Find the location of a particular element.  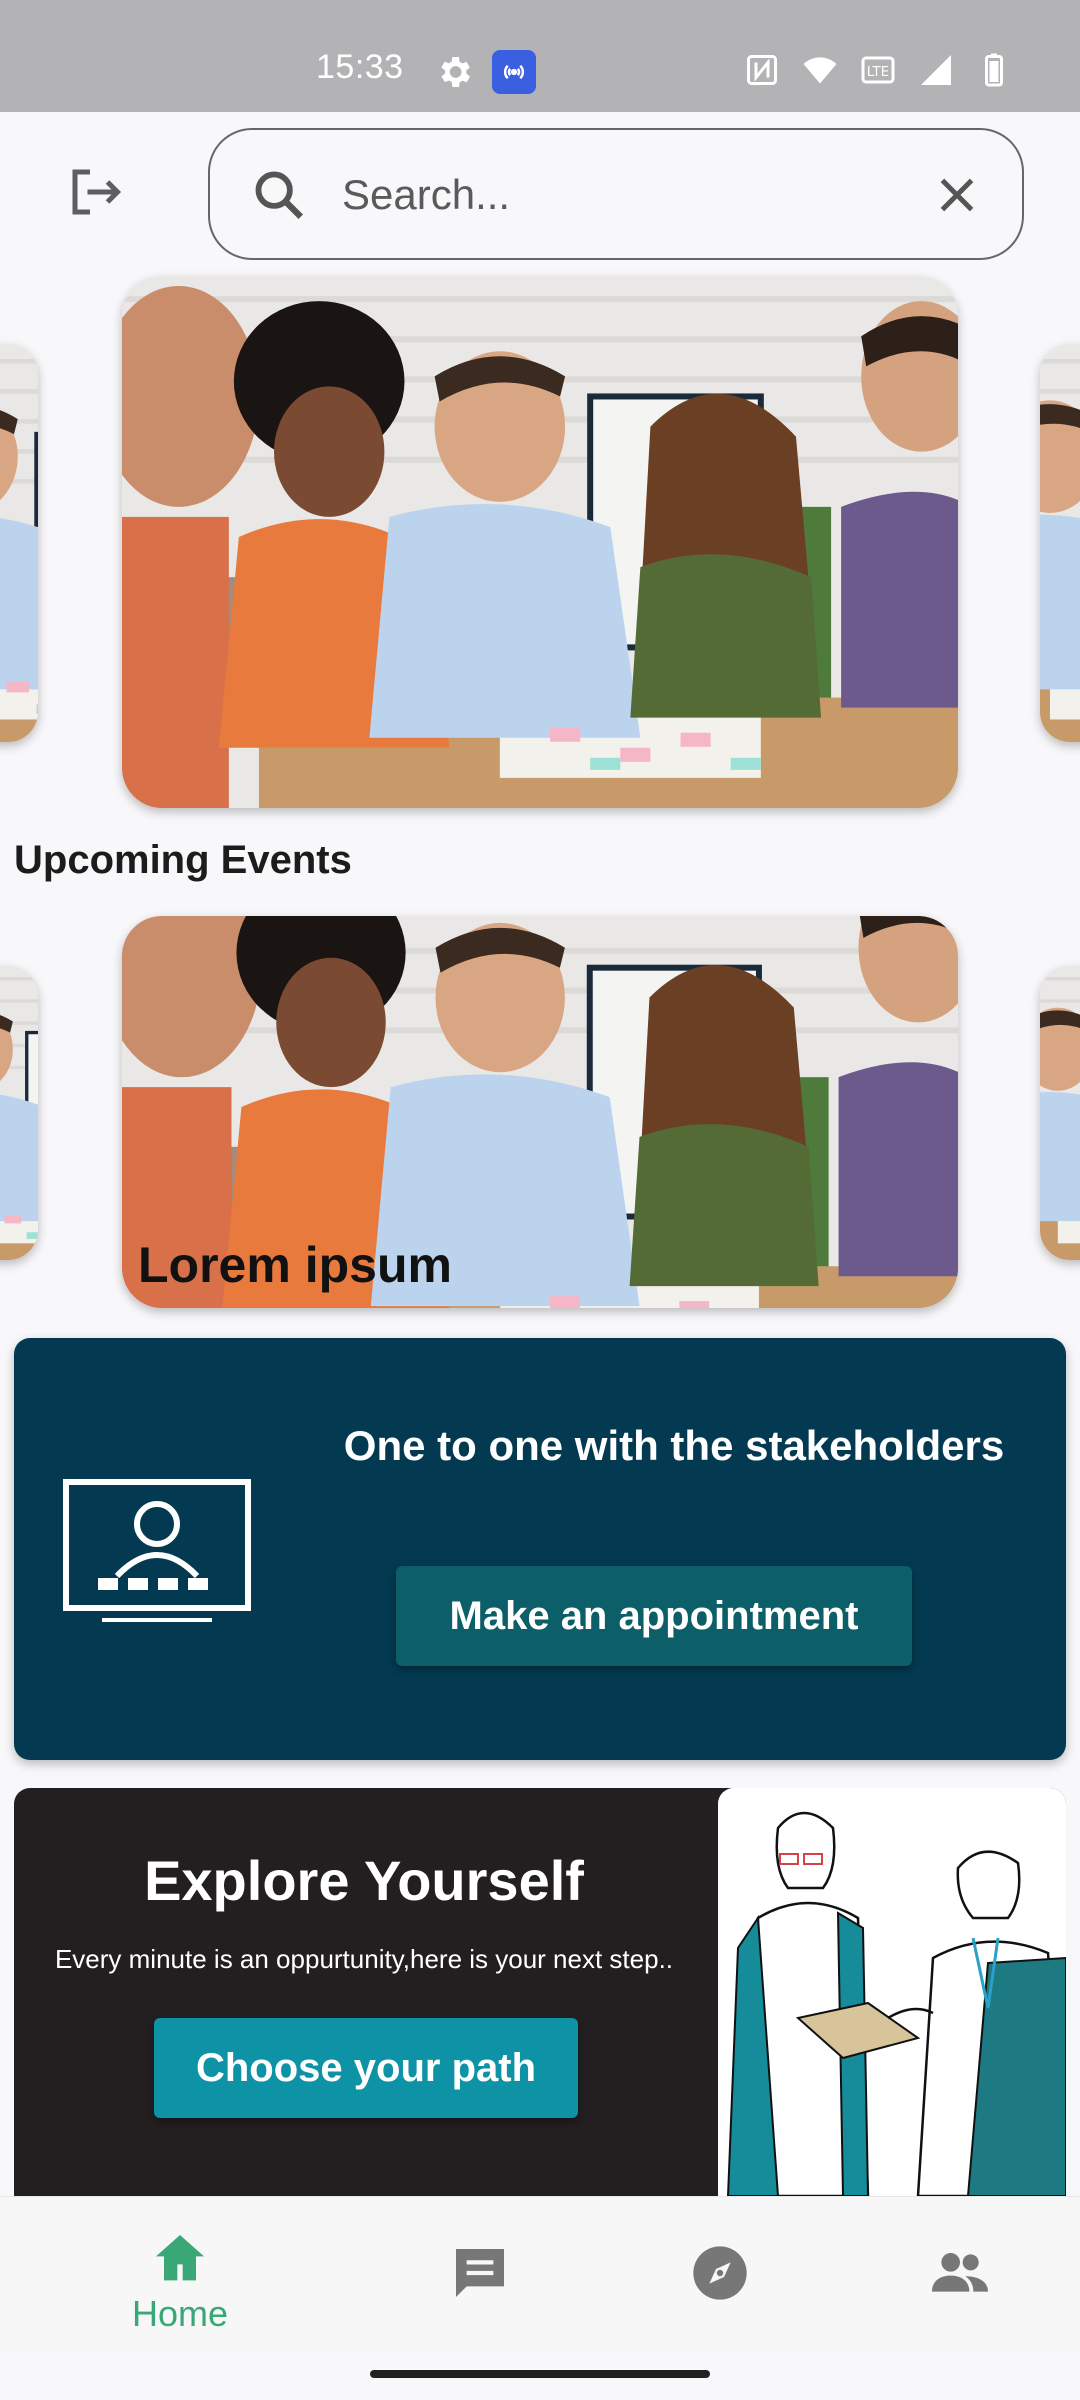

status-time: 15:33 is located at coordinates (360, 67).